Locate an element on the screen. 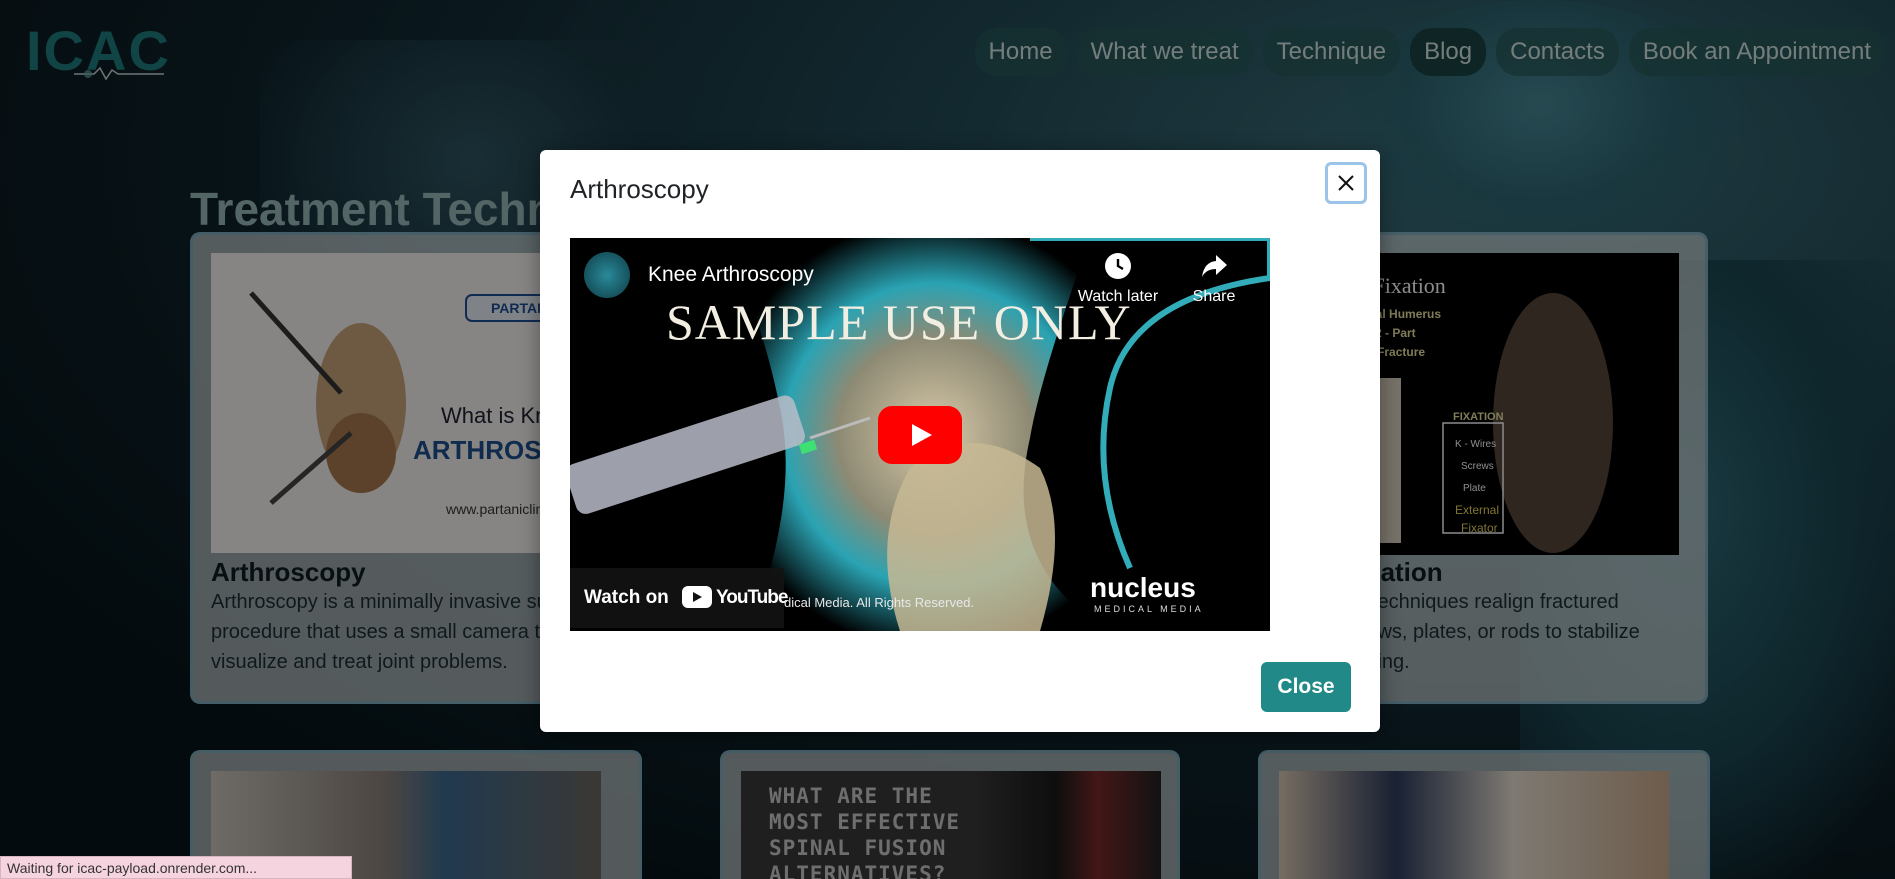  watch-later-label: Watch later is located at coordinates (1118, 296).